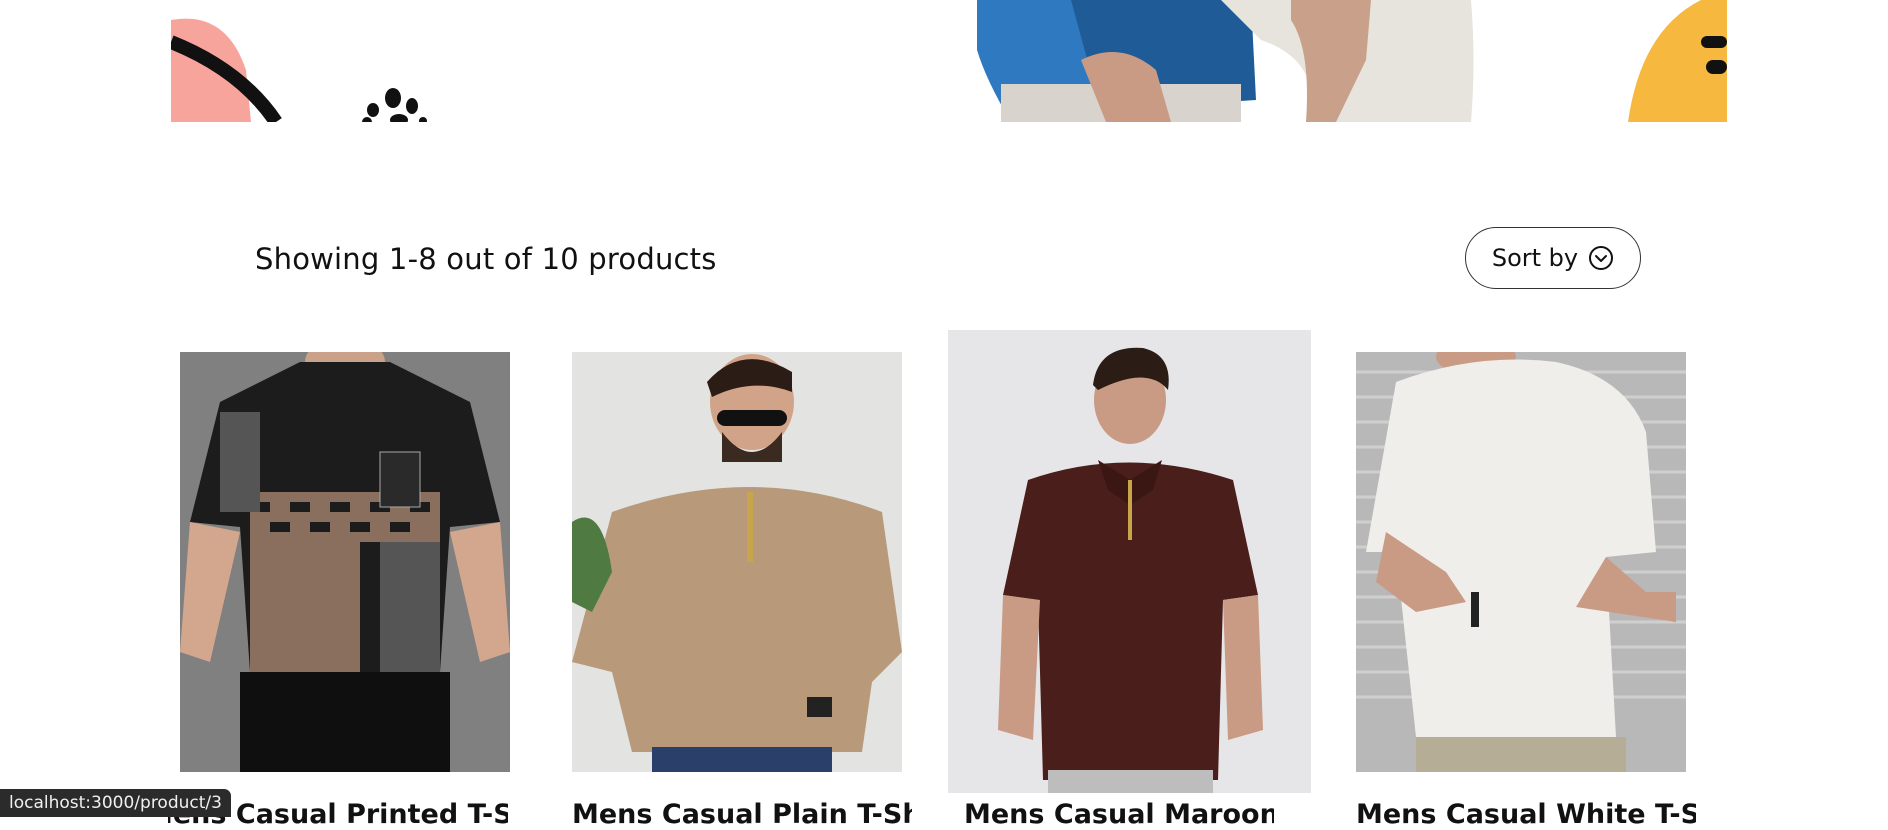 The width and height of the screenshot is (1888, 830). What do you see at coordinates (1119, 814) in the screenshot?
I see `product-name: Mens Casual Maroon T-Shirt` at bounding box center [1119, 814].